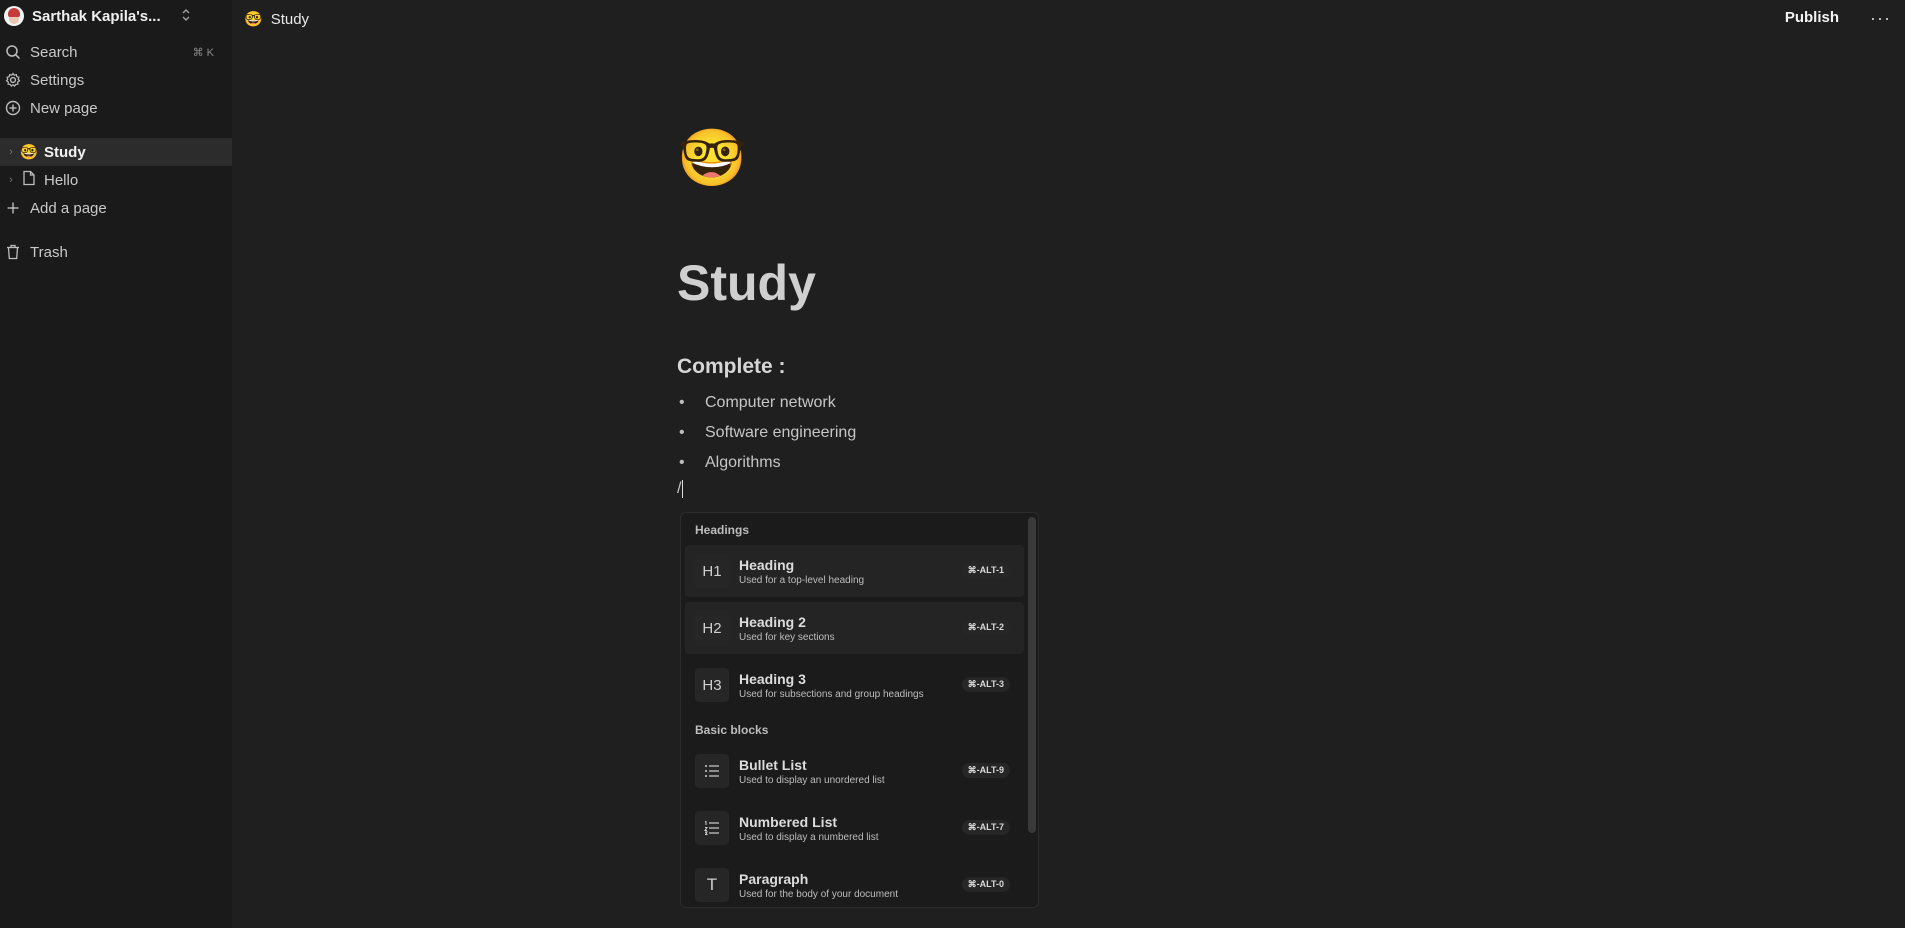  Describe the element at coordinates (1032, 675) in the screenshot. I see `menu-scrollbar-thumb` at that location.